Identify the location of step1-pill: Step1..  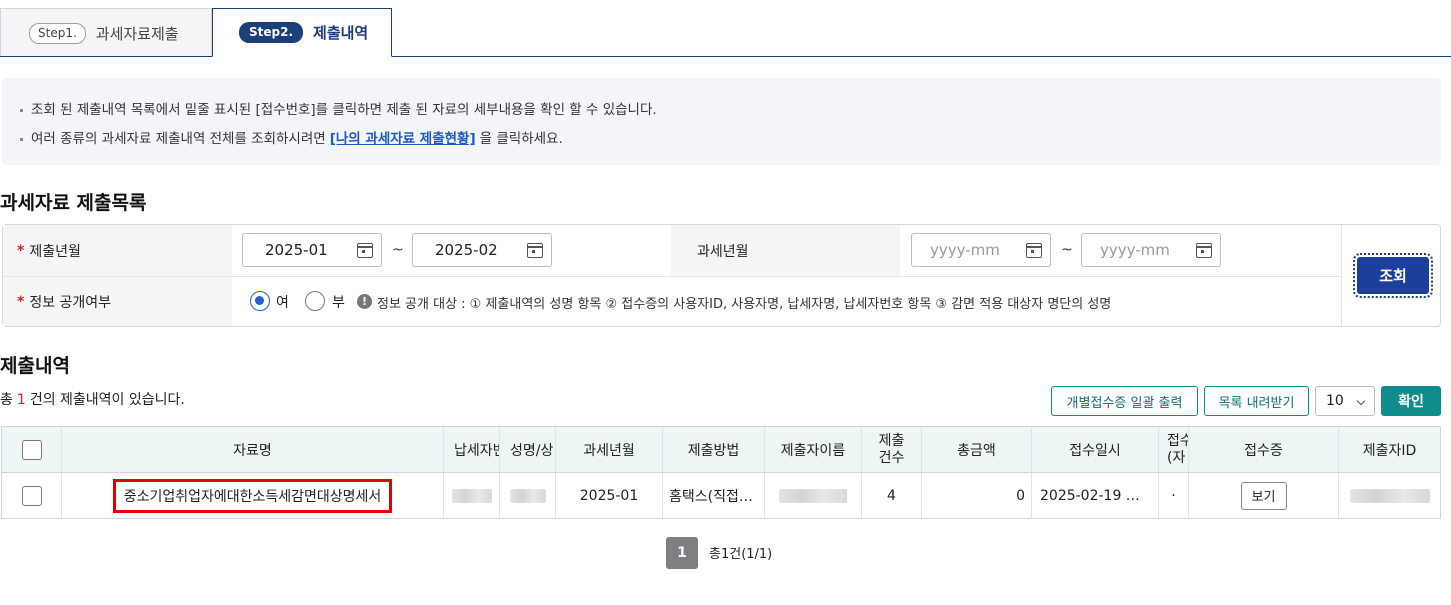
(57, 33).